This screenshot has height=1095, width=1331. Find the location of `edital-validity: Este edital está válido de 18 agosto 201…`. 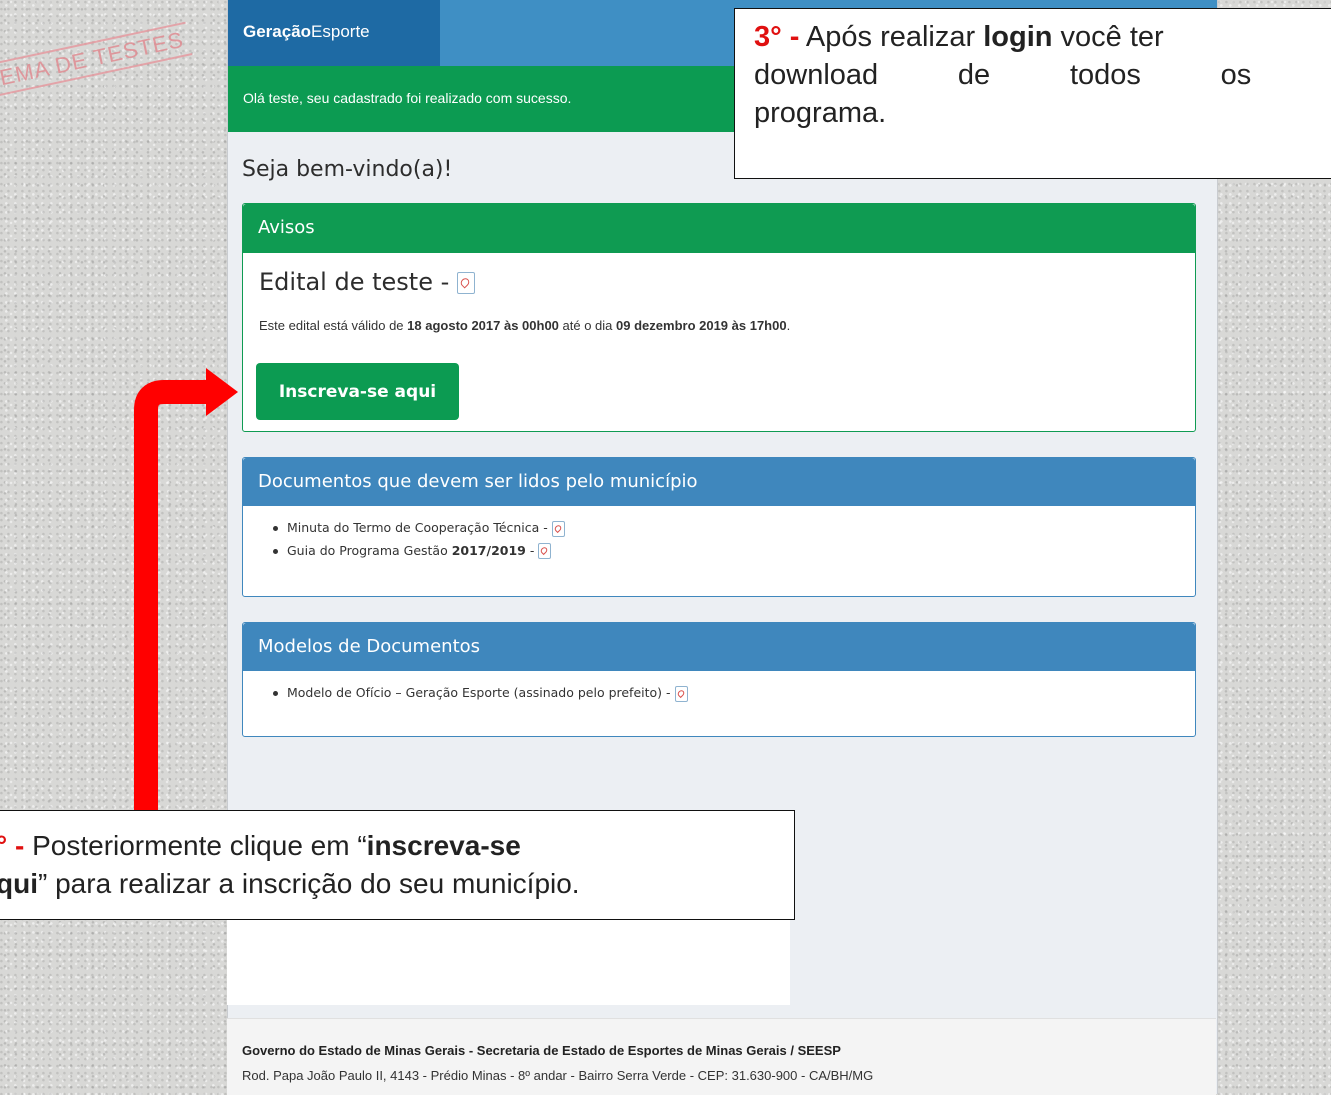

edital-validity: Este edital está válido de 18 agosto 201… is located at coordinates (524, 325).